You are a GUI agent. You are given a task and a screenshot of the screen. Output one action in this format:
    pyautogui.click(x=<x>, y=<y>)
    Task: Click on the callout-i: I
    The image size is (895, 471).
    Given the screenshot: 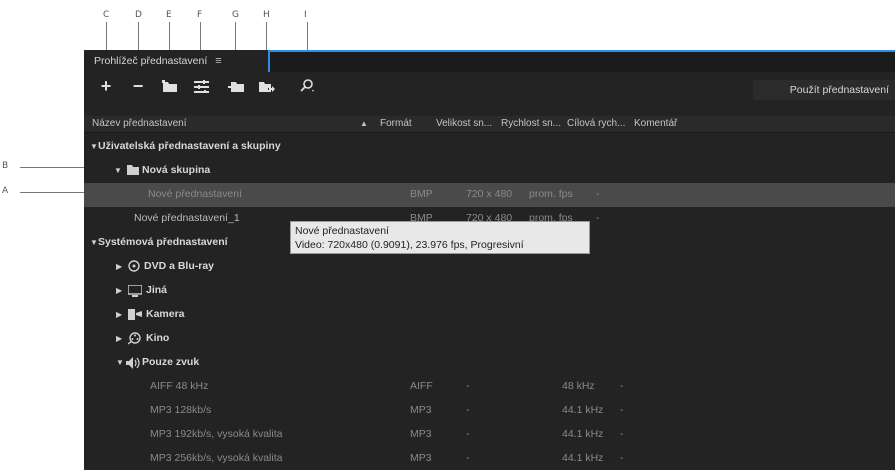 What is the action you would take?
    pyautogui.click(x=305, y=15)
    